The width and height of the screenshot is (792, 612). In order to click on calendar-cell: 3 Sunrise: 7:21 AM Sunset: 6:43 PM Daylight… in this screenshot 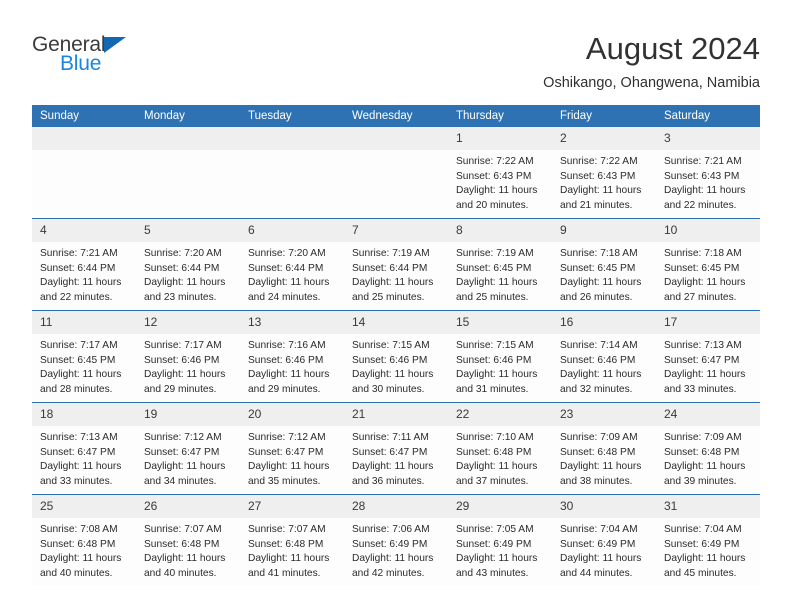, I will do `click(708, 173)`.